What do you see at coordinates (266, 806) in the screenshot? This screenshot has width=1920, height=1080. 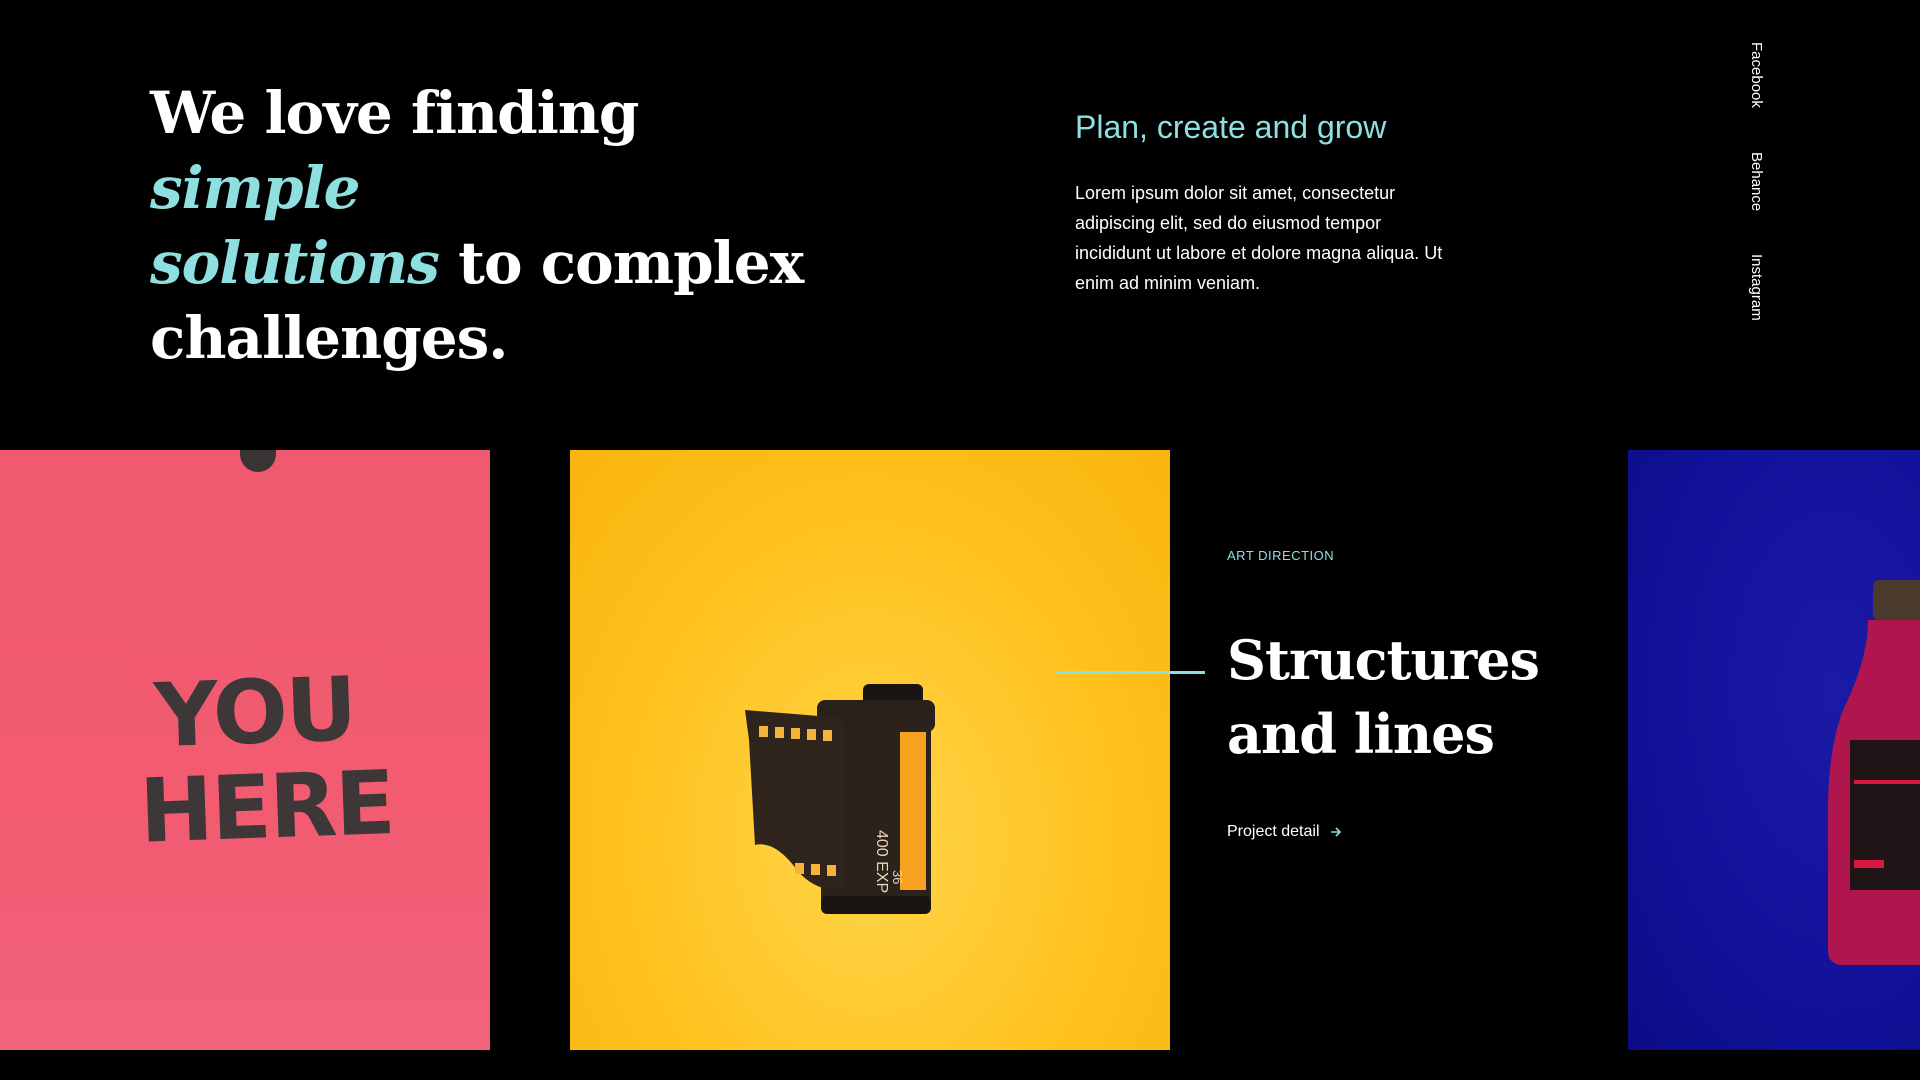 I see `painted-text-line2: HERE` at bounding box center [266, 806].